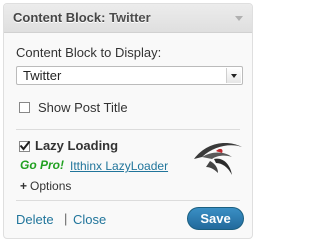 This screenshot has height=244, width=320. What do you see at coordinates (24, 186) in the screenshot?
I see `plus-icon: +` at bounding box center [24, 186].